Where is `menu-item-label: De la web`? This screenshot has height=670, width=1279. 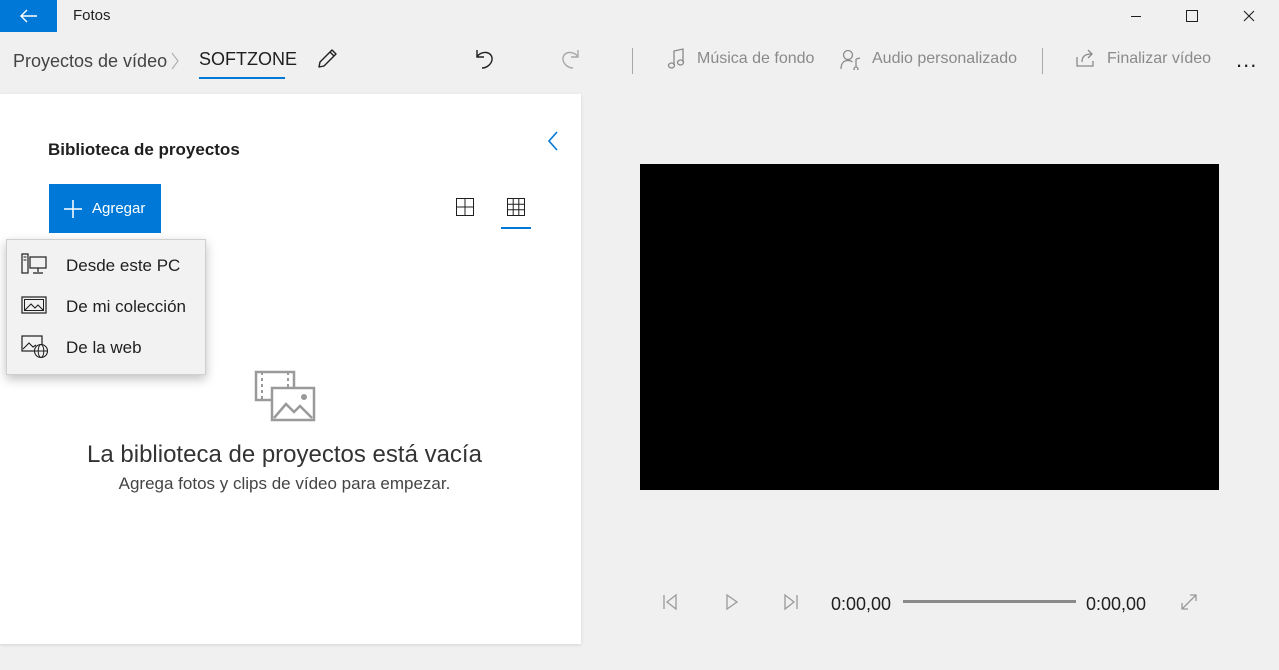 menu-item-label: De la web is located at coordinates (104, 347).